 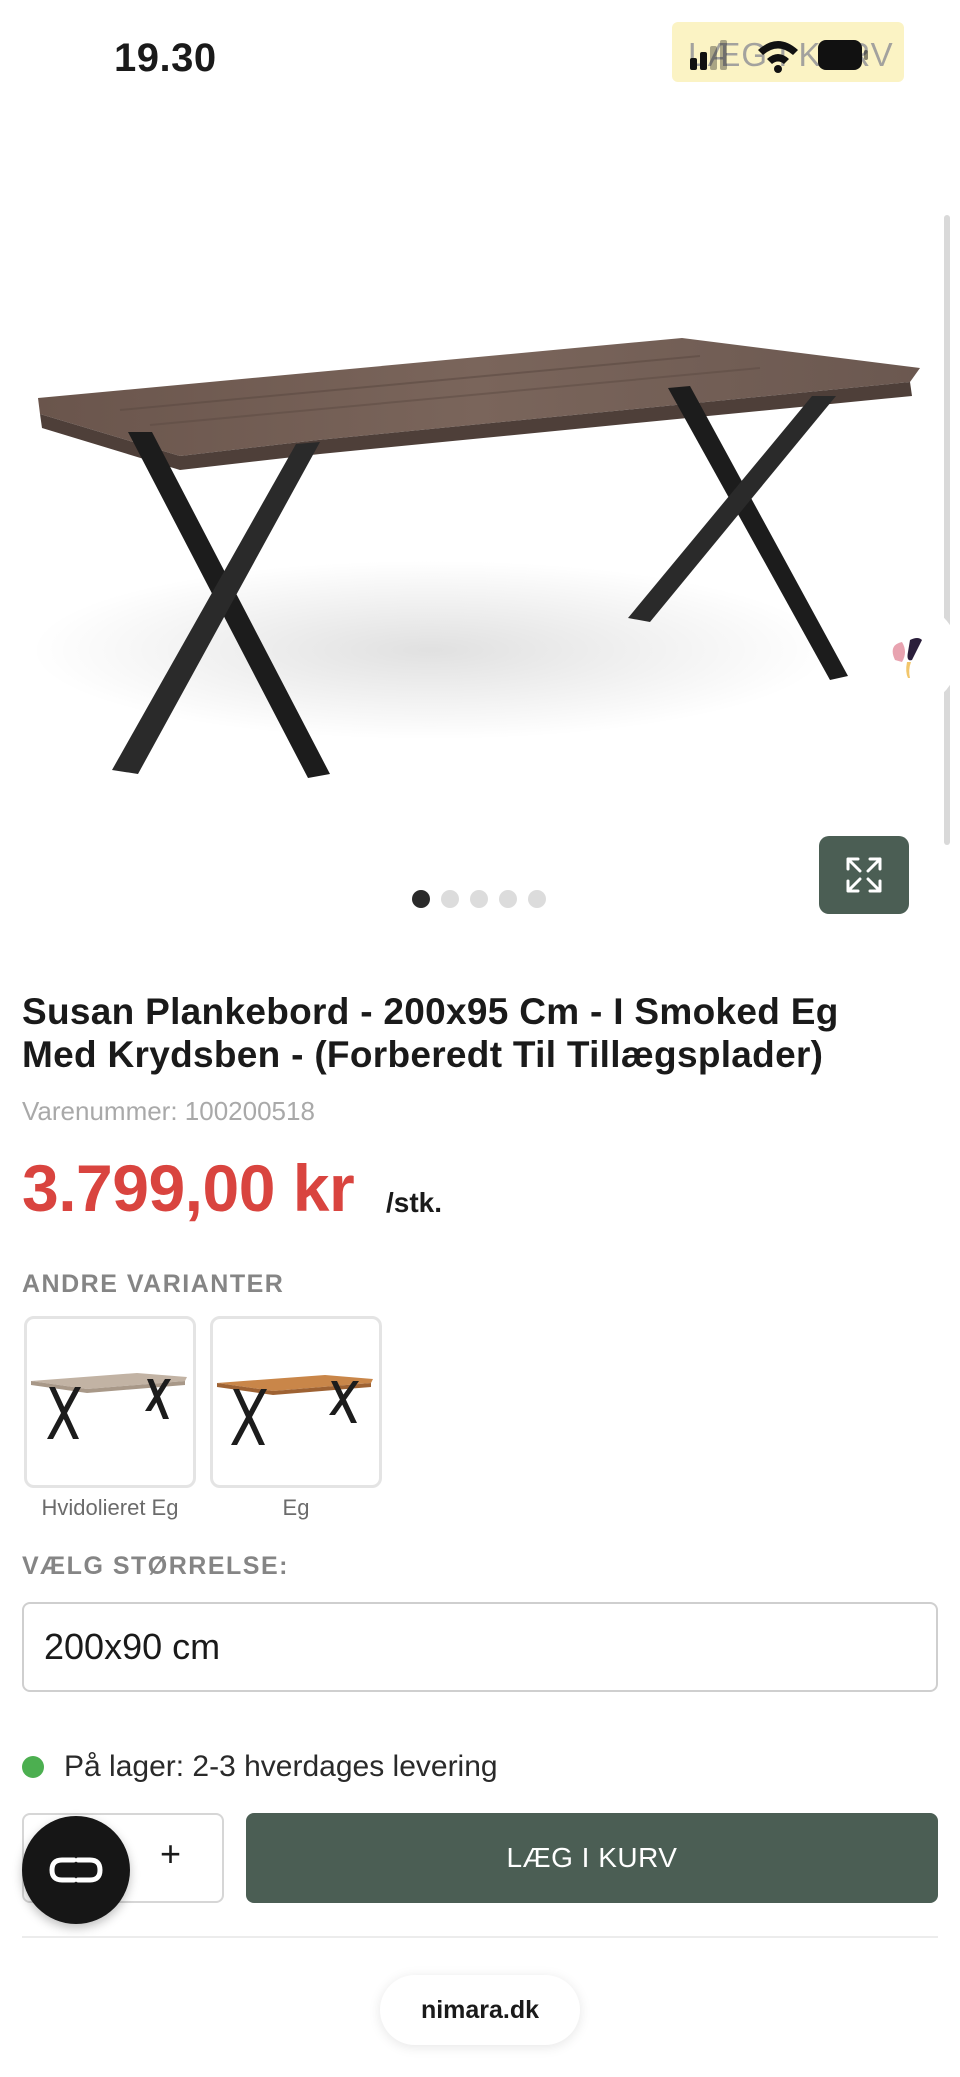 What do you see at coordinates (480, 1647) in the screenshot?
I see `size-select: 200x90 cm` at bounding box center [480, 1647].